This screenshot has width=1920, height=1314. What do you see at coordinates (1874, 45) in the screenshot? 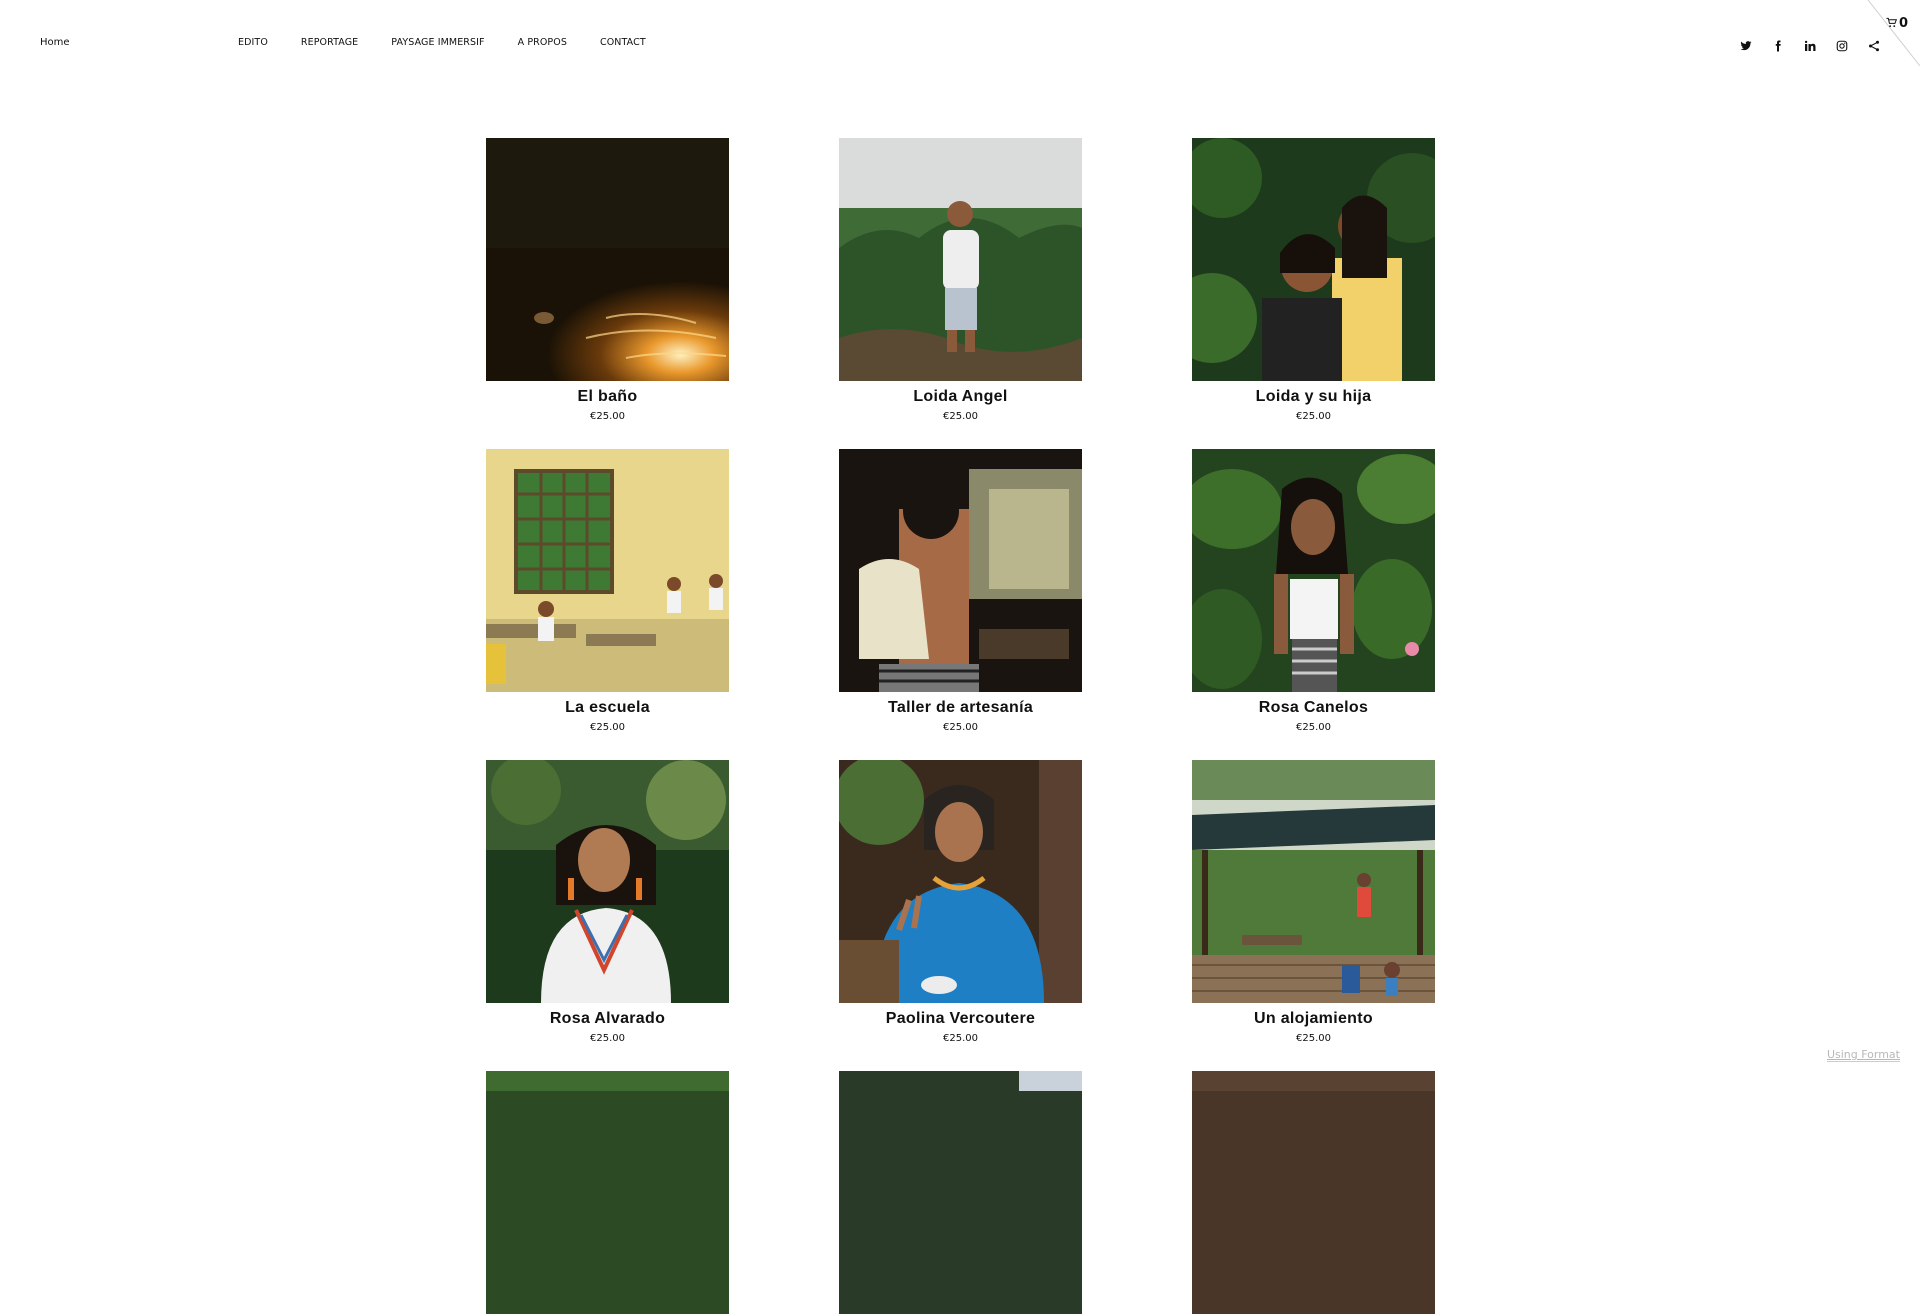
I see `share-icon` at bounding box center [1874, 45].